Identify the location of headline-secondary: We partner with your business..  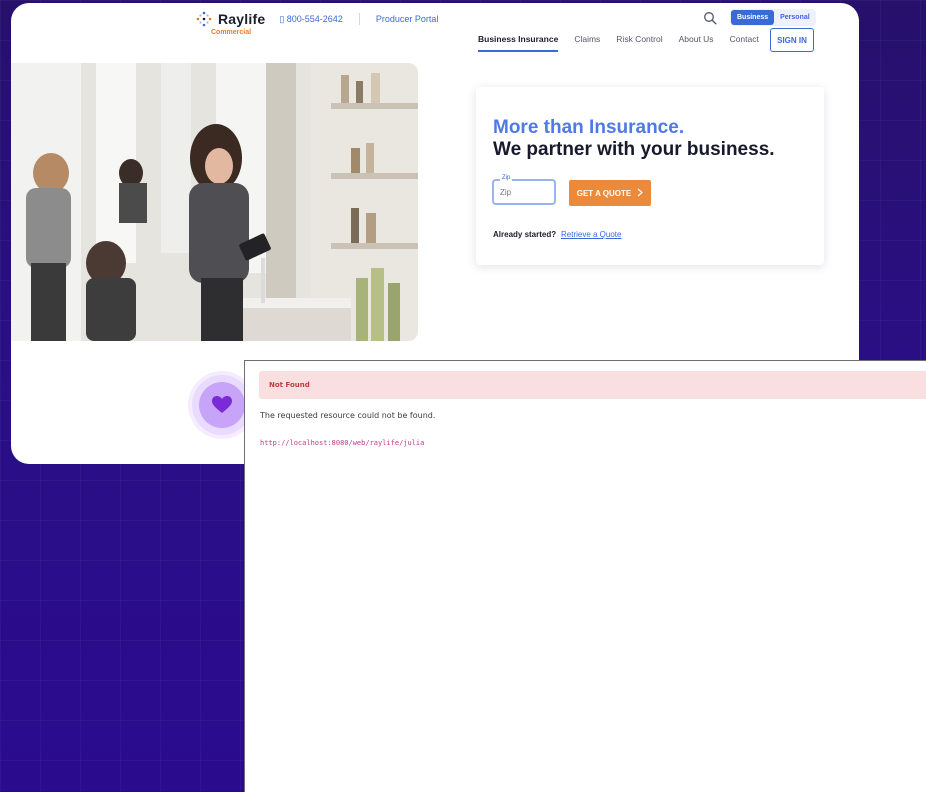
(634, 149).